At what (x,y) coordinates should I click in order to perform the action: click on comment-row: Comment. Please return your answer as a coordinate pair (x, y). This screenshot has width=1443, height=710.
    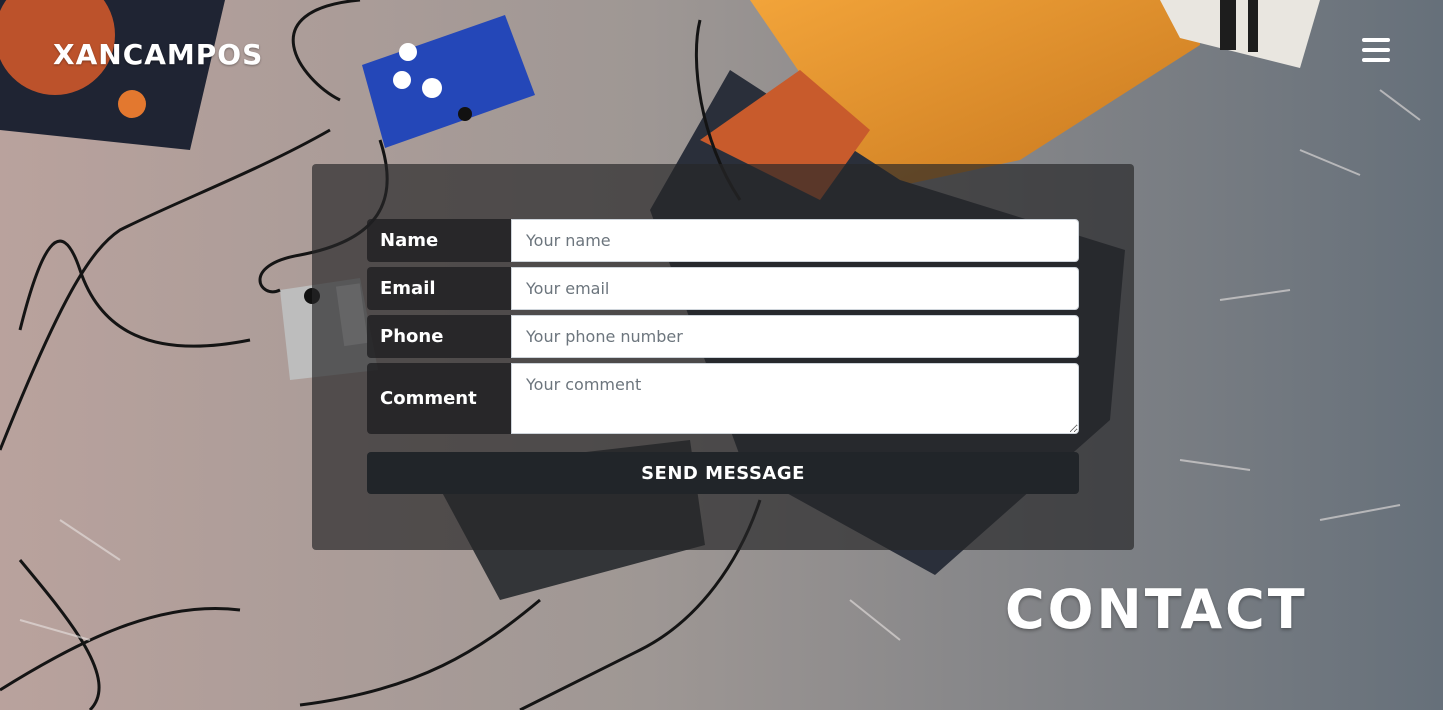
    Looking at the image, I should click on (723, 398).